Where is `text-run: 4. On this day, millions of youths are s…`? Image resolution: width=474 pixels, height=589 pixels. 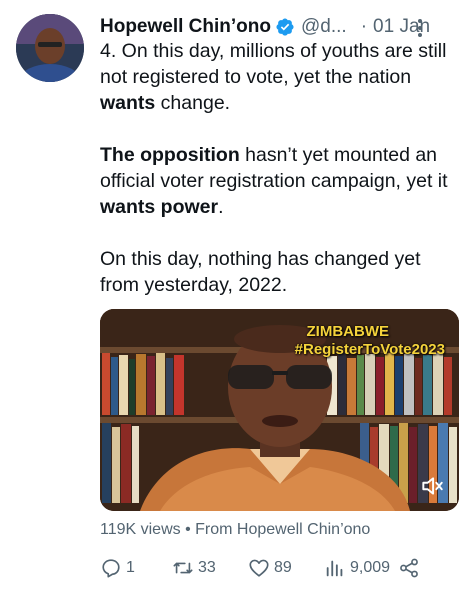
text-run: 4. On this day, millions of youths are s… is located at coordinates (273, 64).